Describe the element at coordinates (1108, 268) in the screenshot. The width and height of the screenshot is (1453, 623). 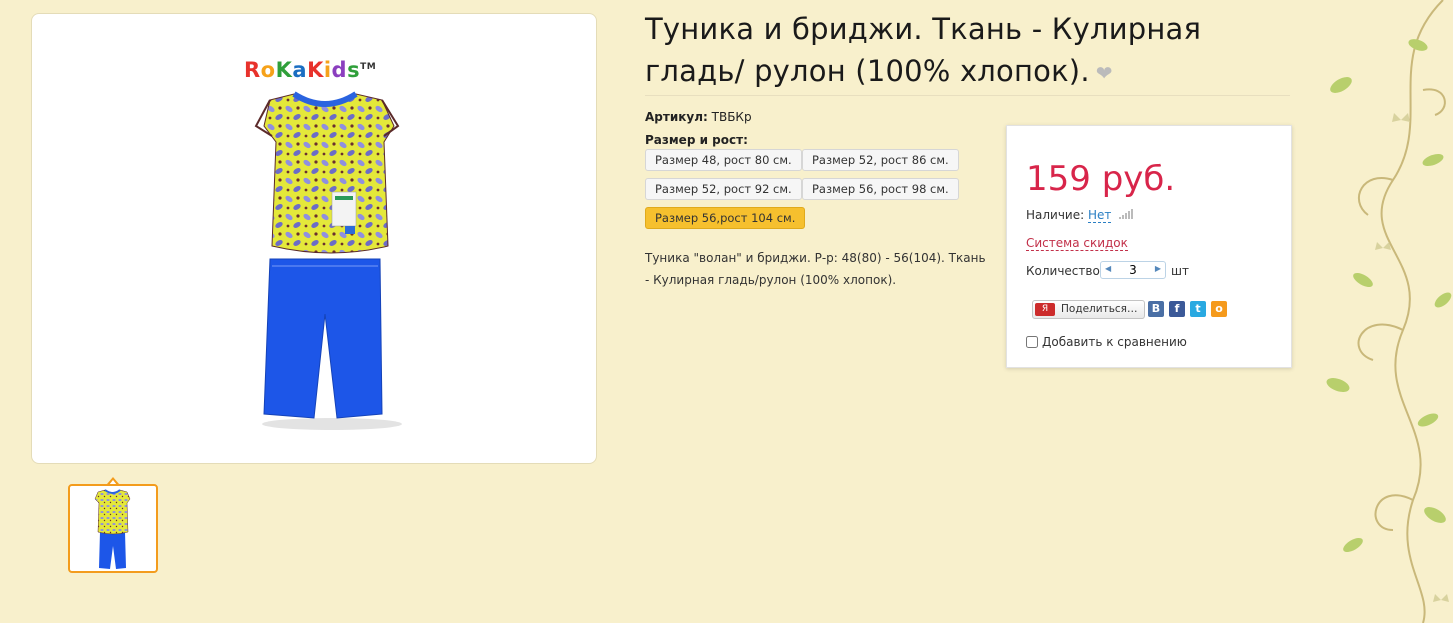
I see `decrement-arrow-icon: ◀` at that location.